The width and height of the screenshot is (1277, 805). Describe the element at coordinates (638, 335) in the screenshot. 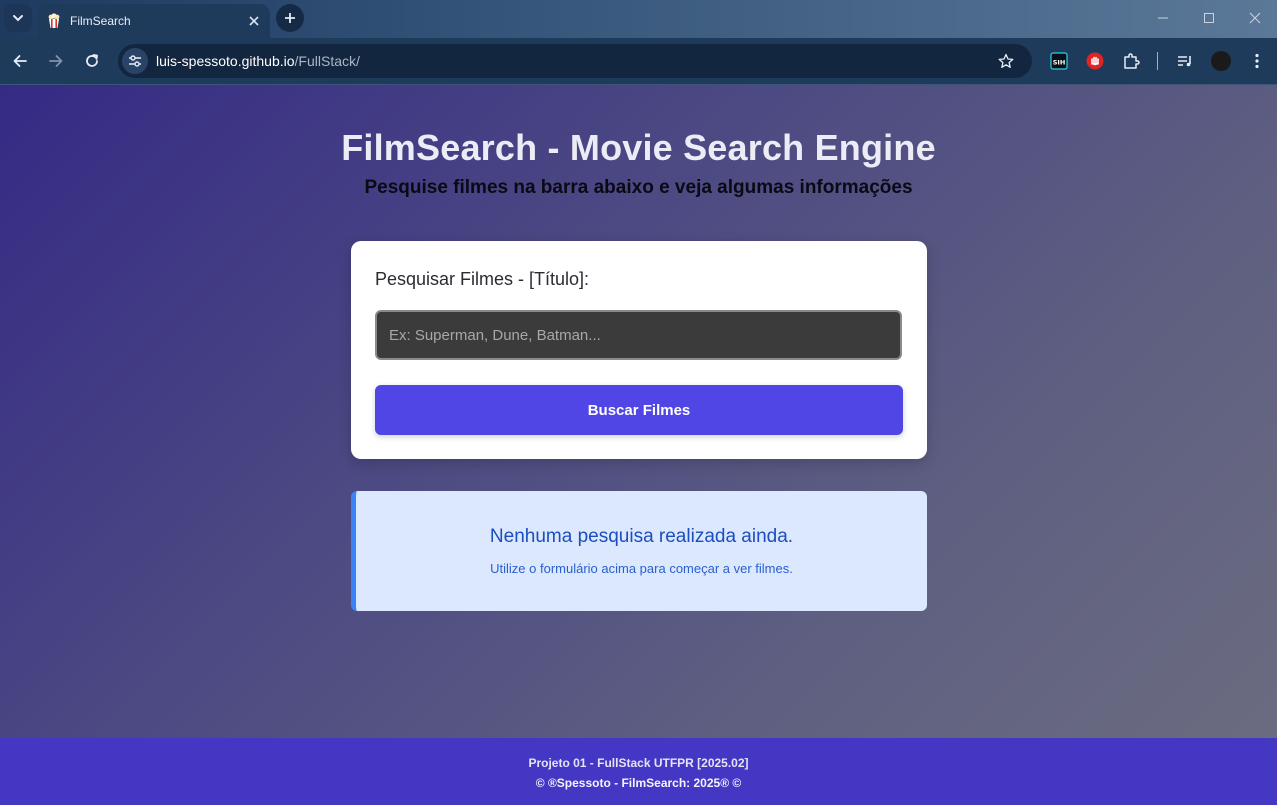

I see `movie-search-input` at that location.